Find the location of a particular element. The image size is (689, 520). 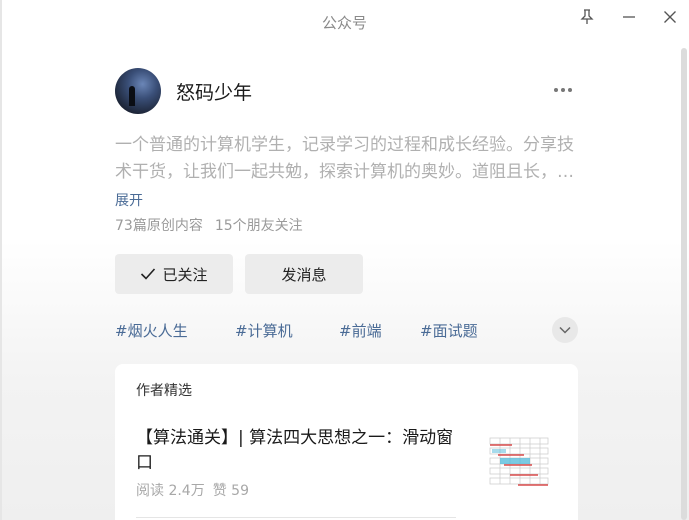

avatar is located at coordinates (138, 91).